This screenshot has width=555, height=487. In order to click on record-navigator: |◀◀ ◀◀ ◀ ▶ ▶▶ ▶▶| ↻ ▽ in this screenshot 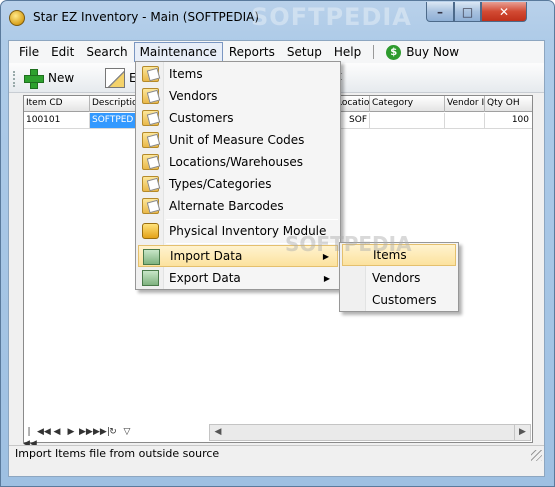, I will do `click(115, 436)`.